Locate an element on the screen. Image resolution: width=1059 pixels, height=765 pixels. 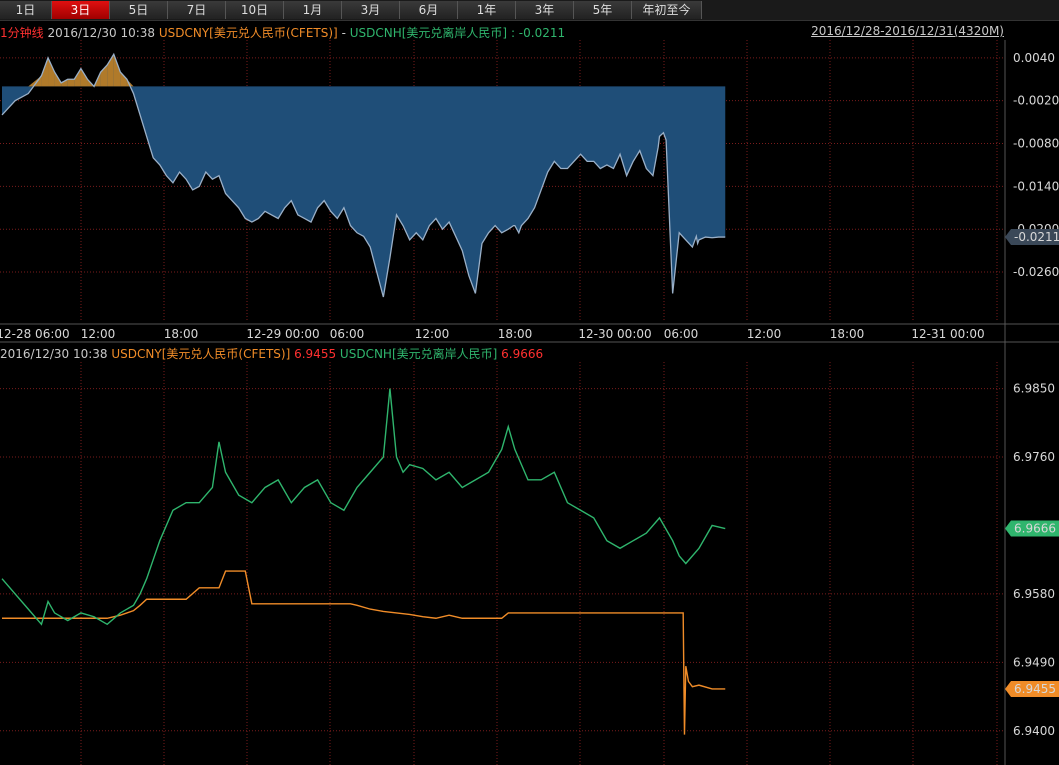
x-tick-label: 12-29 00:00 is located at coordinates (282, 334).